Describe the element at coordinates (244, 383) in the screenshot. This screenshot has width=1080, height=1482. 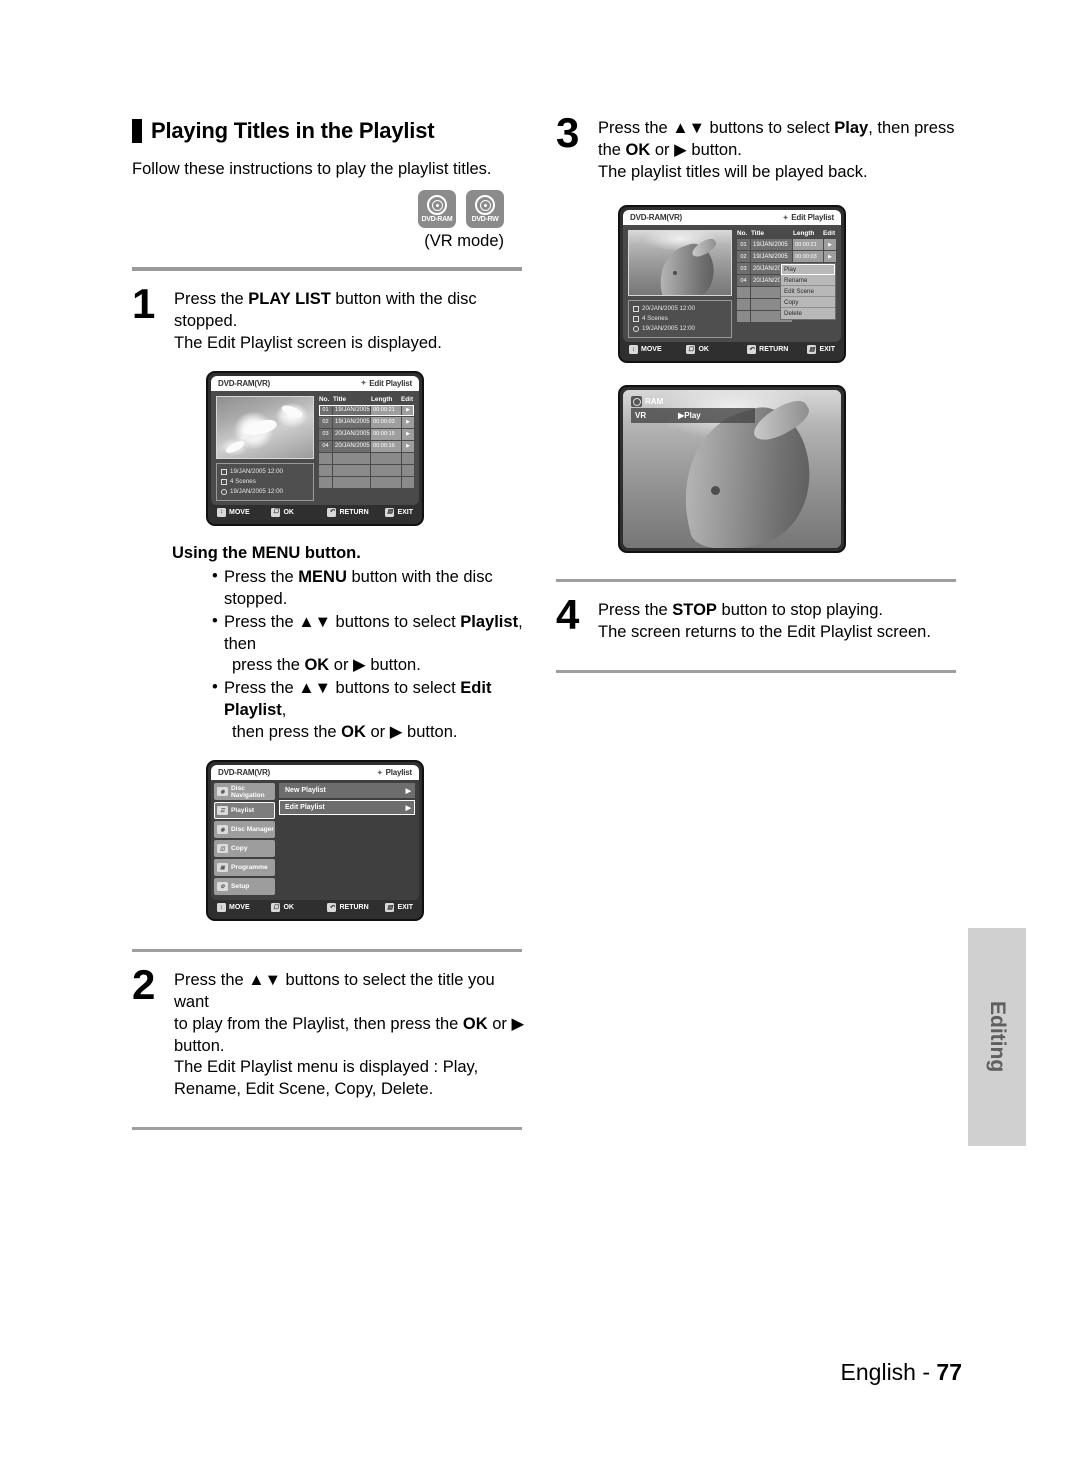
I see `osd-disc-label: DVD-RAM(VR)` at that location.